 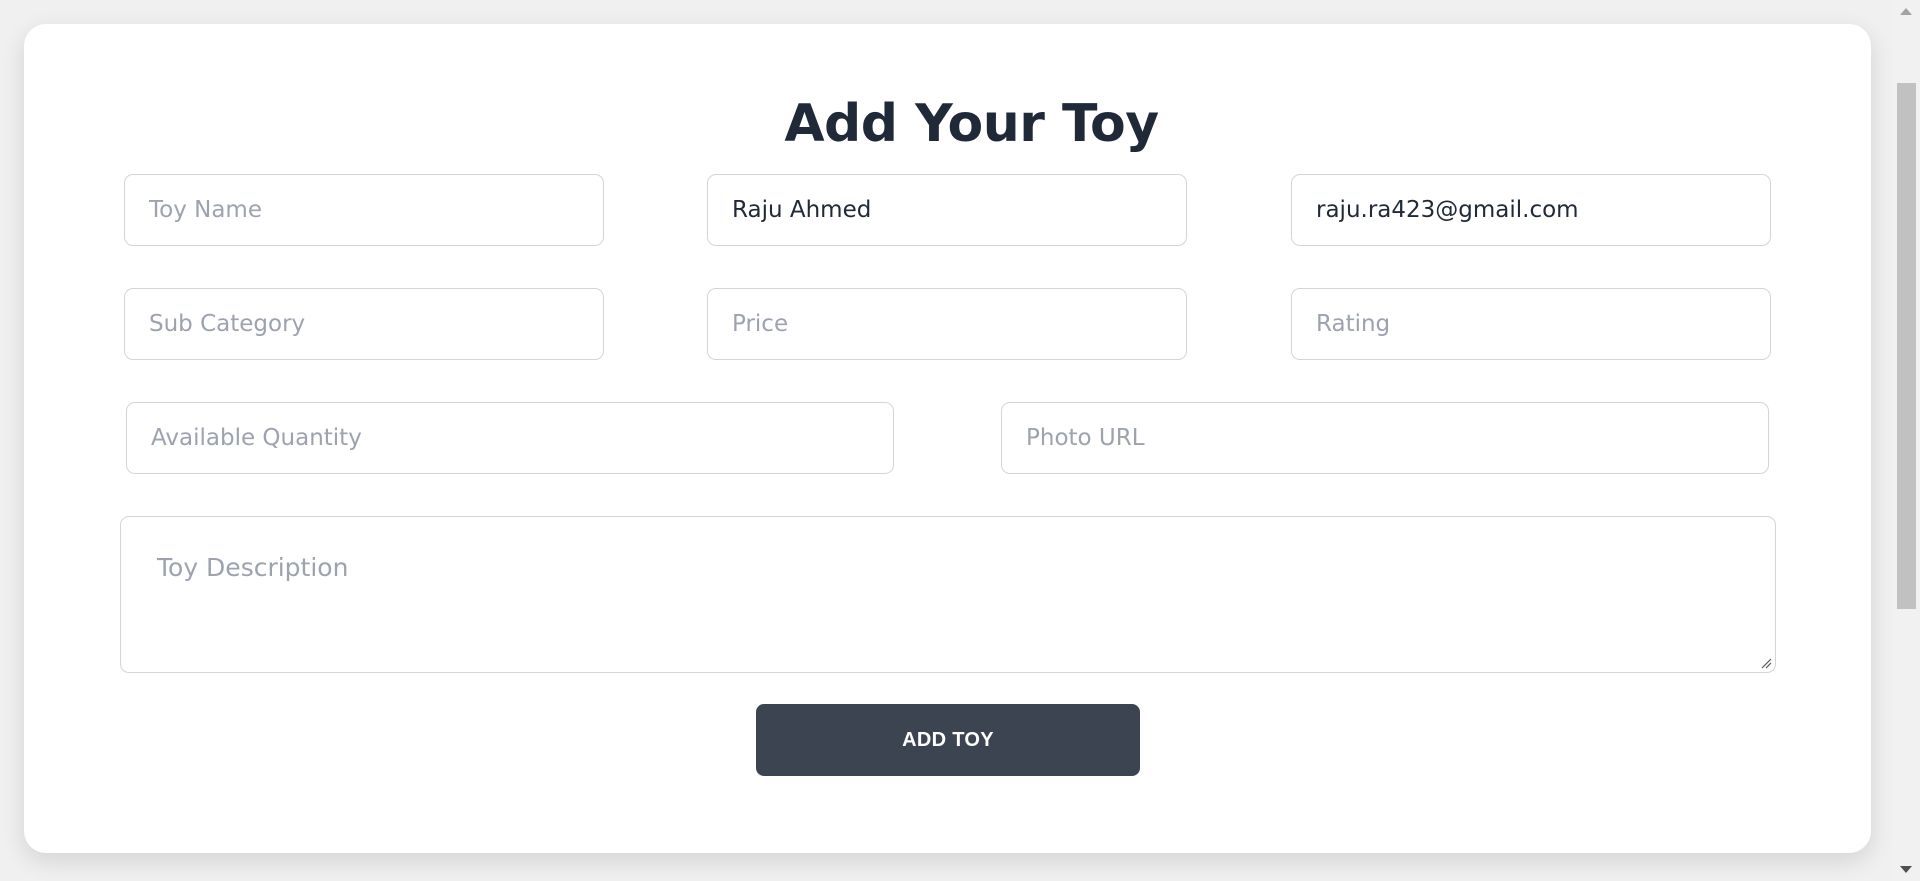 I want to click on vertical-scrollbar, so click(x=1906, y=440).